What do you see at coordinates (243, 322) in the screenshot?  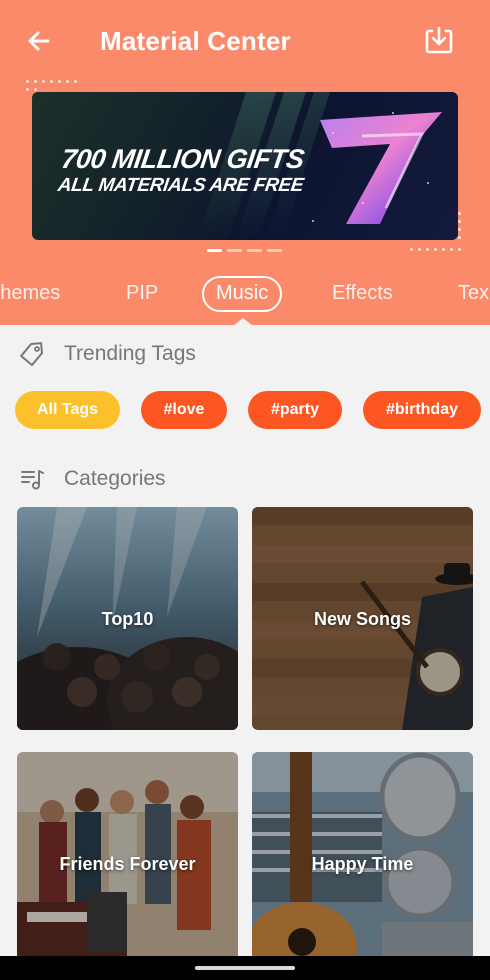 I see `active-tab-pointer` at bounding box center [243, 322].